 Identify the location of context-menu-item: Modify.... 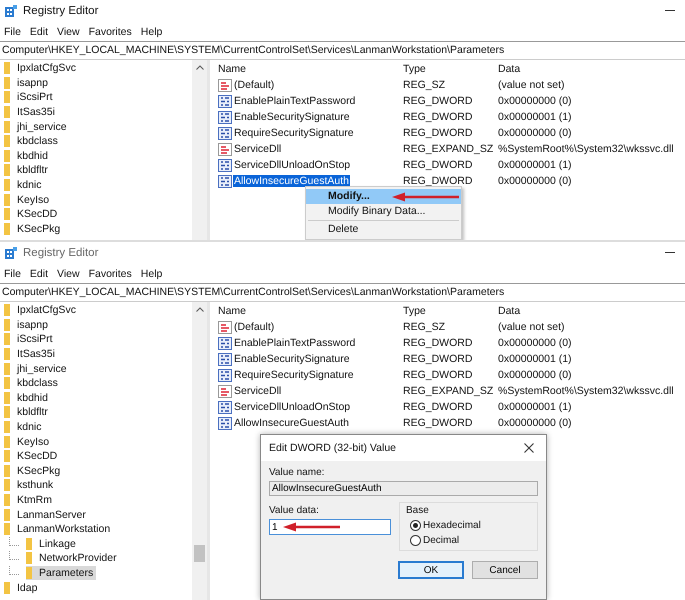
(383, 196).